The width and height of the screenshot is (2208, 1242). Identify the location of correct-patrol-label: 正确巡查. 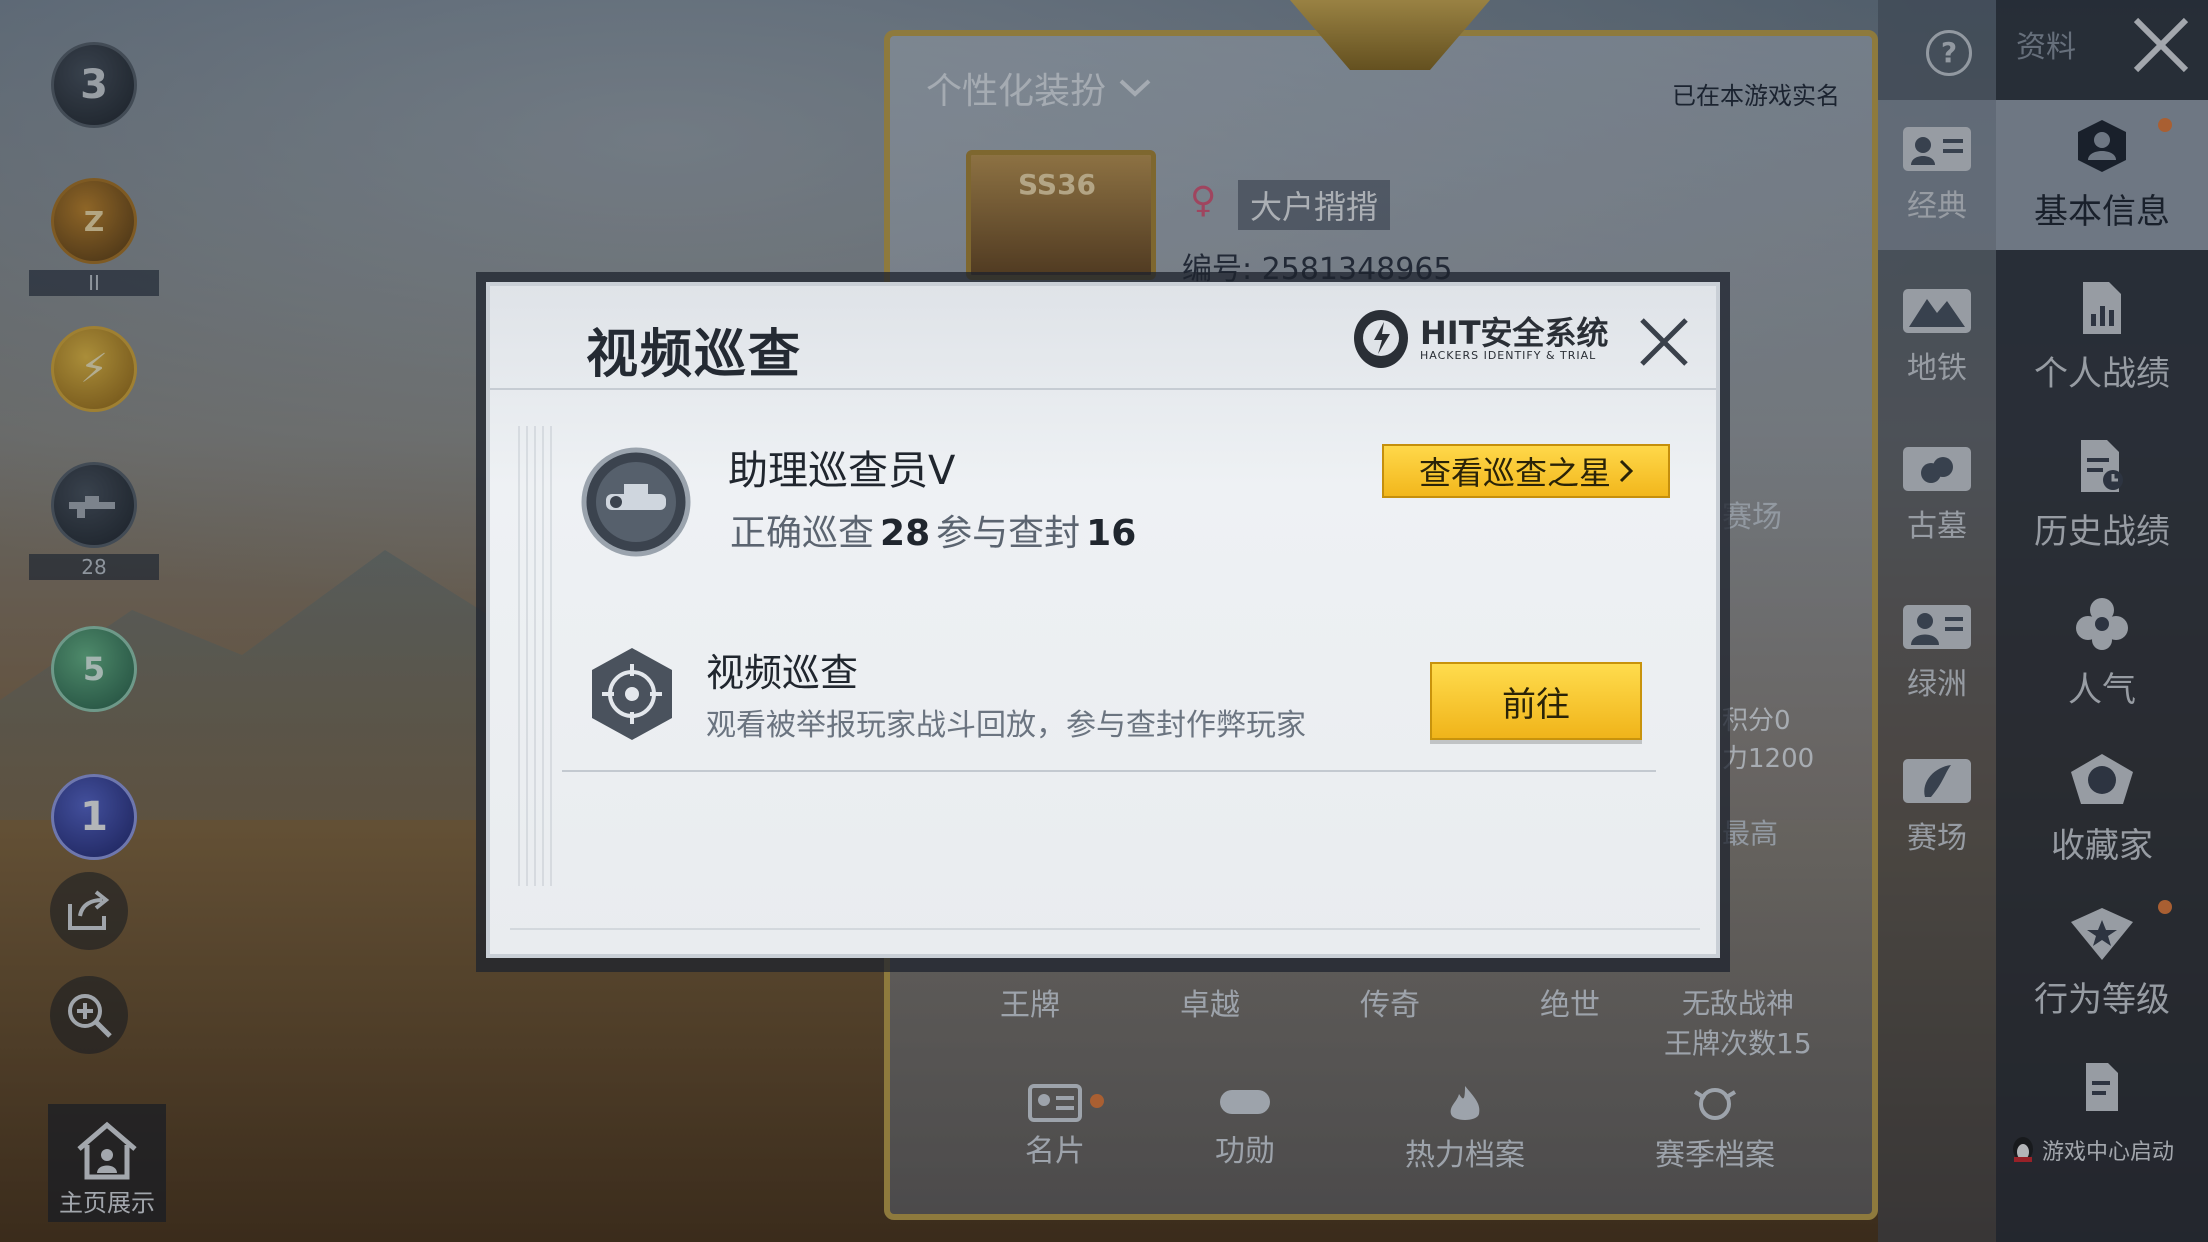
(802, 533).